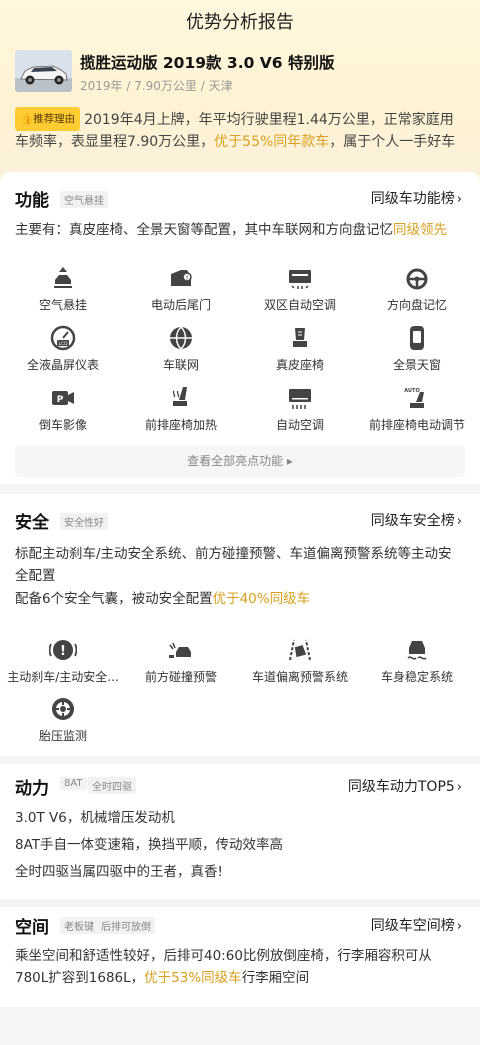 Image resolution: width=480 pixels, height=1045 pixels. What do you see at coordinates (180, 425) in the screenshot?
I see `feature-label: 前排座椅加热` at bounding box center [180, 425].